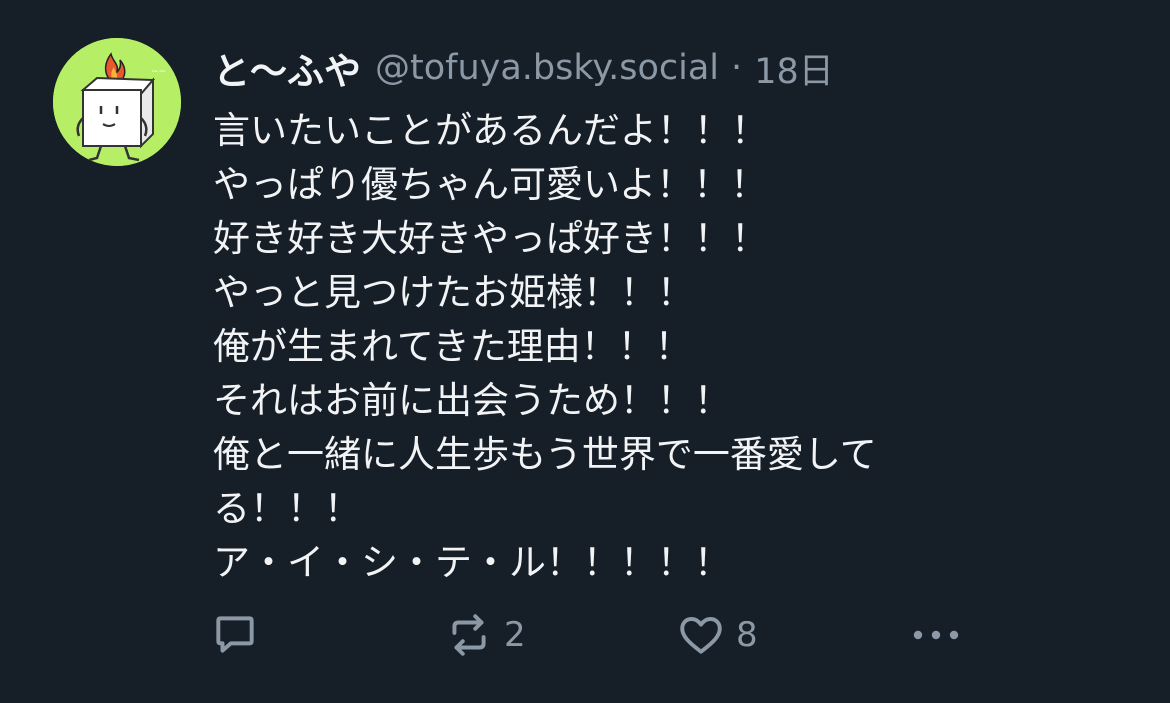  What do you see at coordinates (590, 635) in the screenshot?
I see `post-actions: 2 8` at bounding box center [590, 635].